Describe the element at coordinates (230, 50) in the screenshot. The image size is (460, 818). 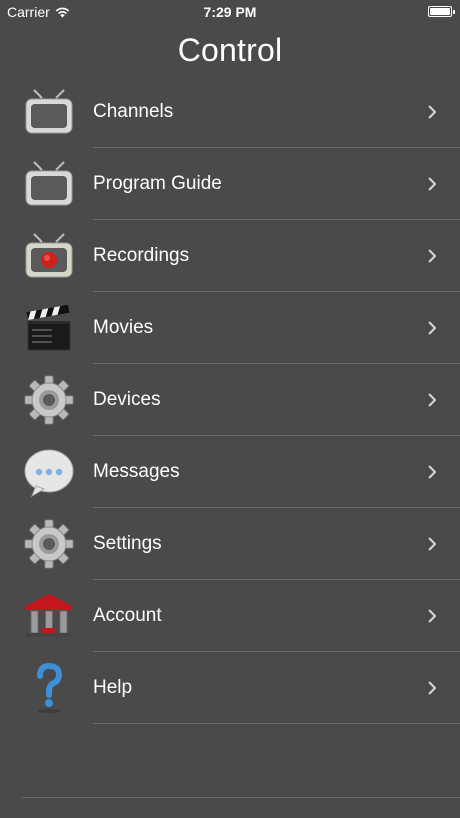
I see `page-title: Control` at that location.